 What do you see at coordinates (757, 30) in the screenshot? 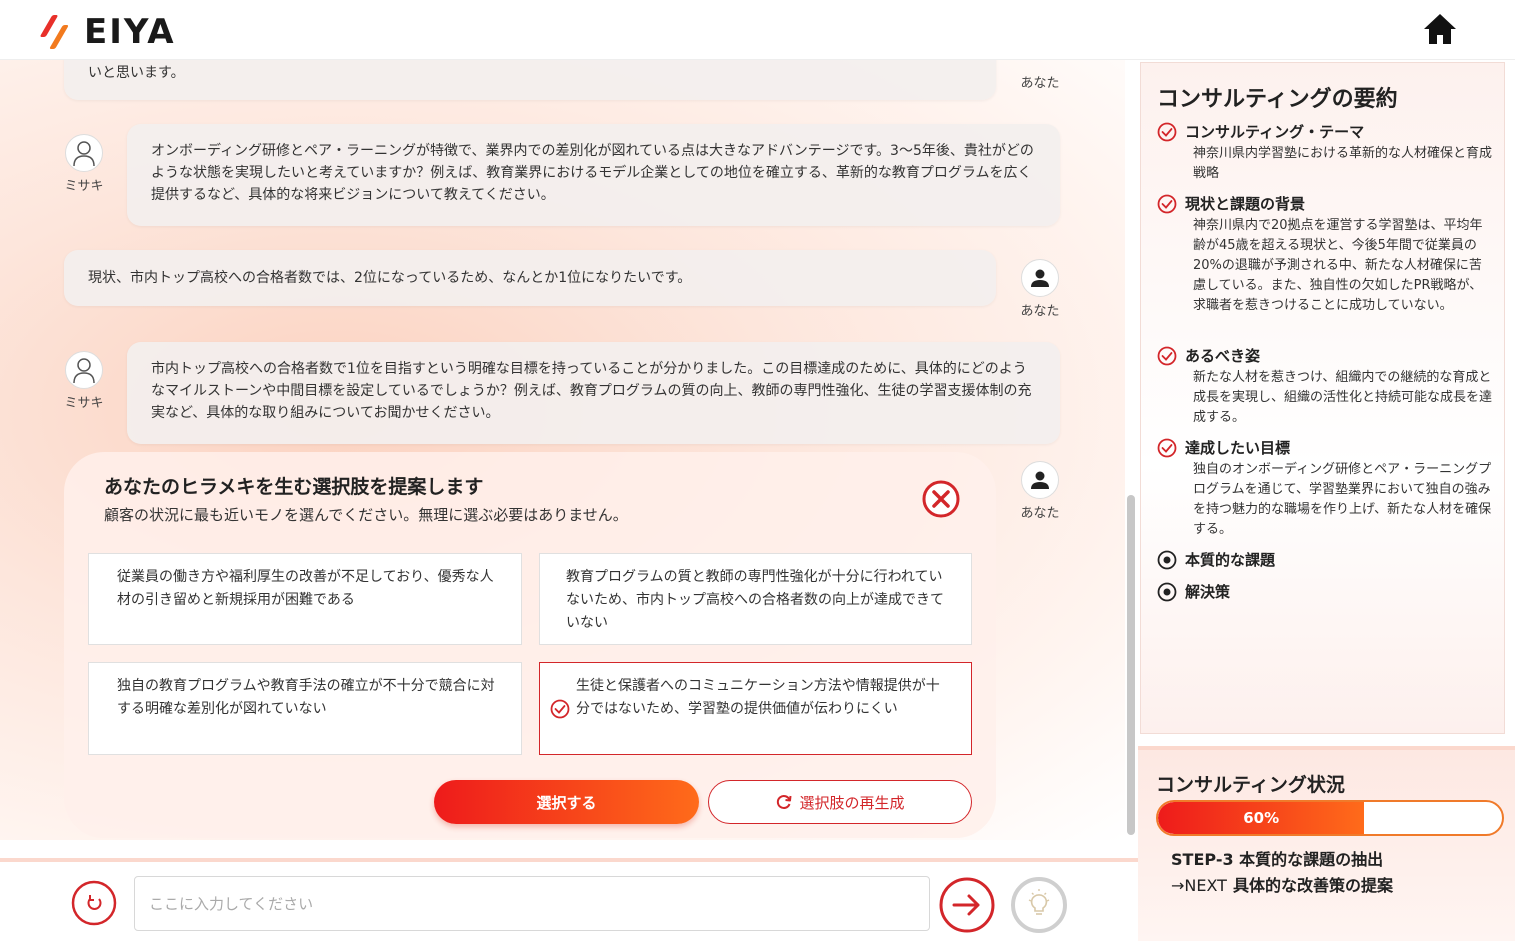
I see `app-header: EIYA` at bounding box center [757, 30].